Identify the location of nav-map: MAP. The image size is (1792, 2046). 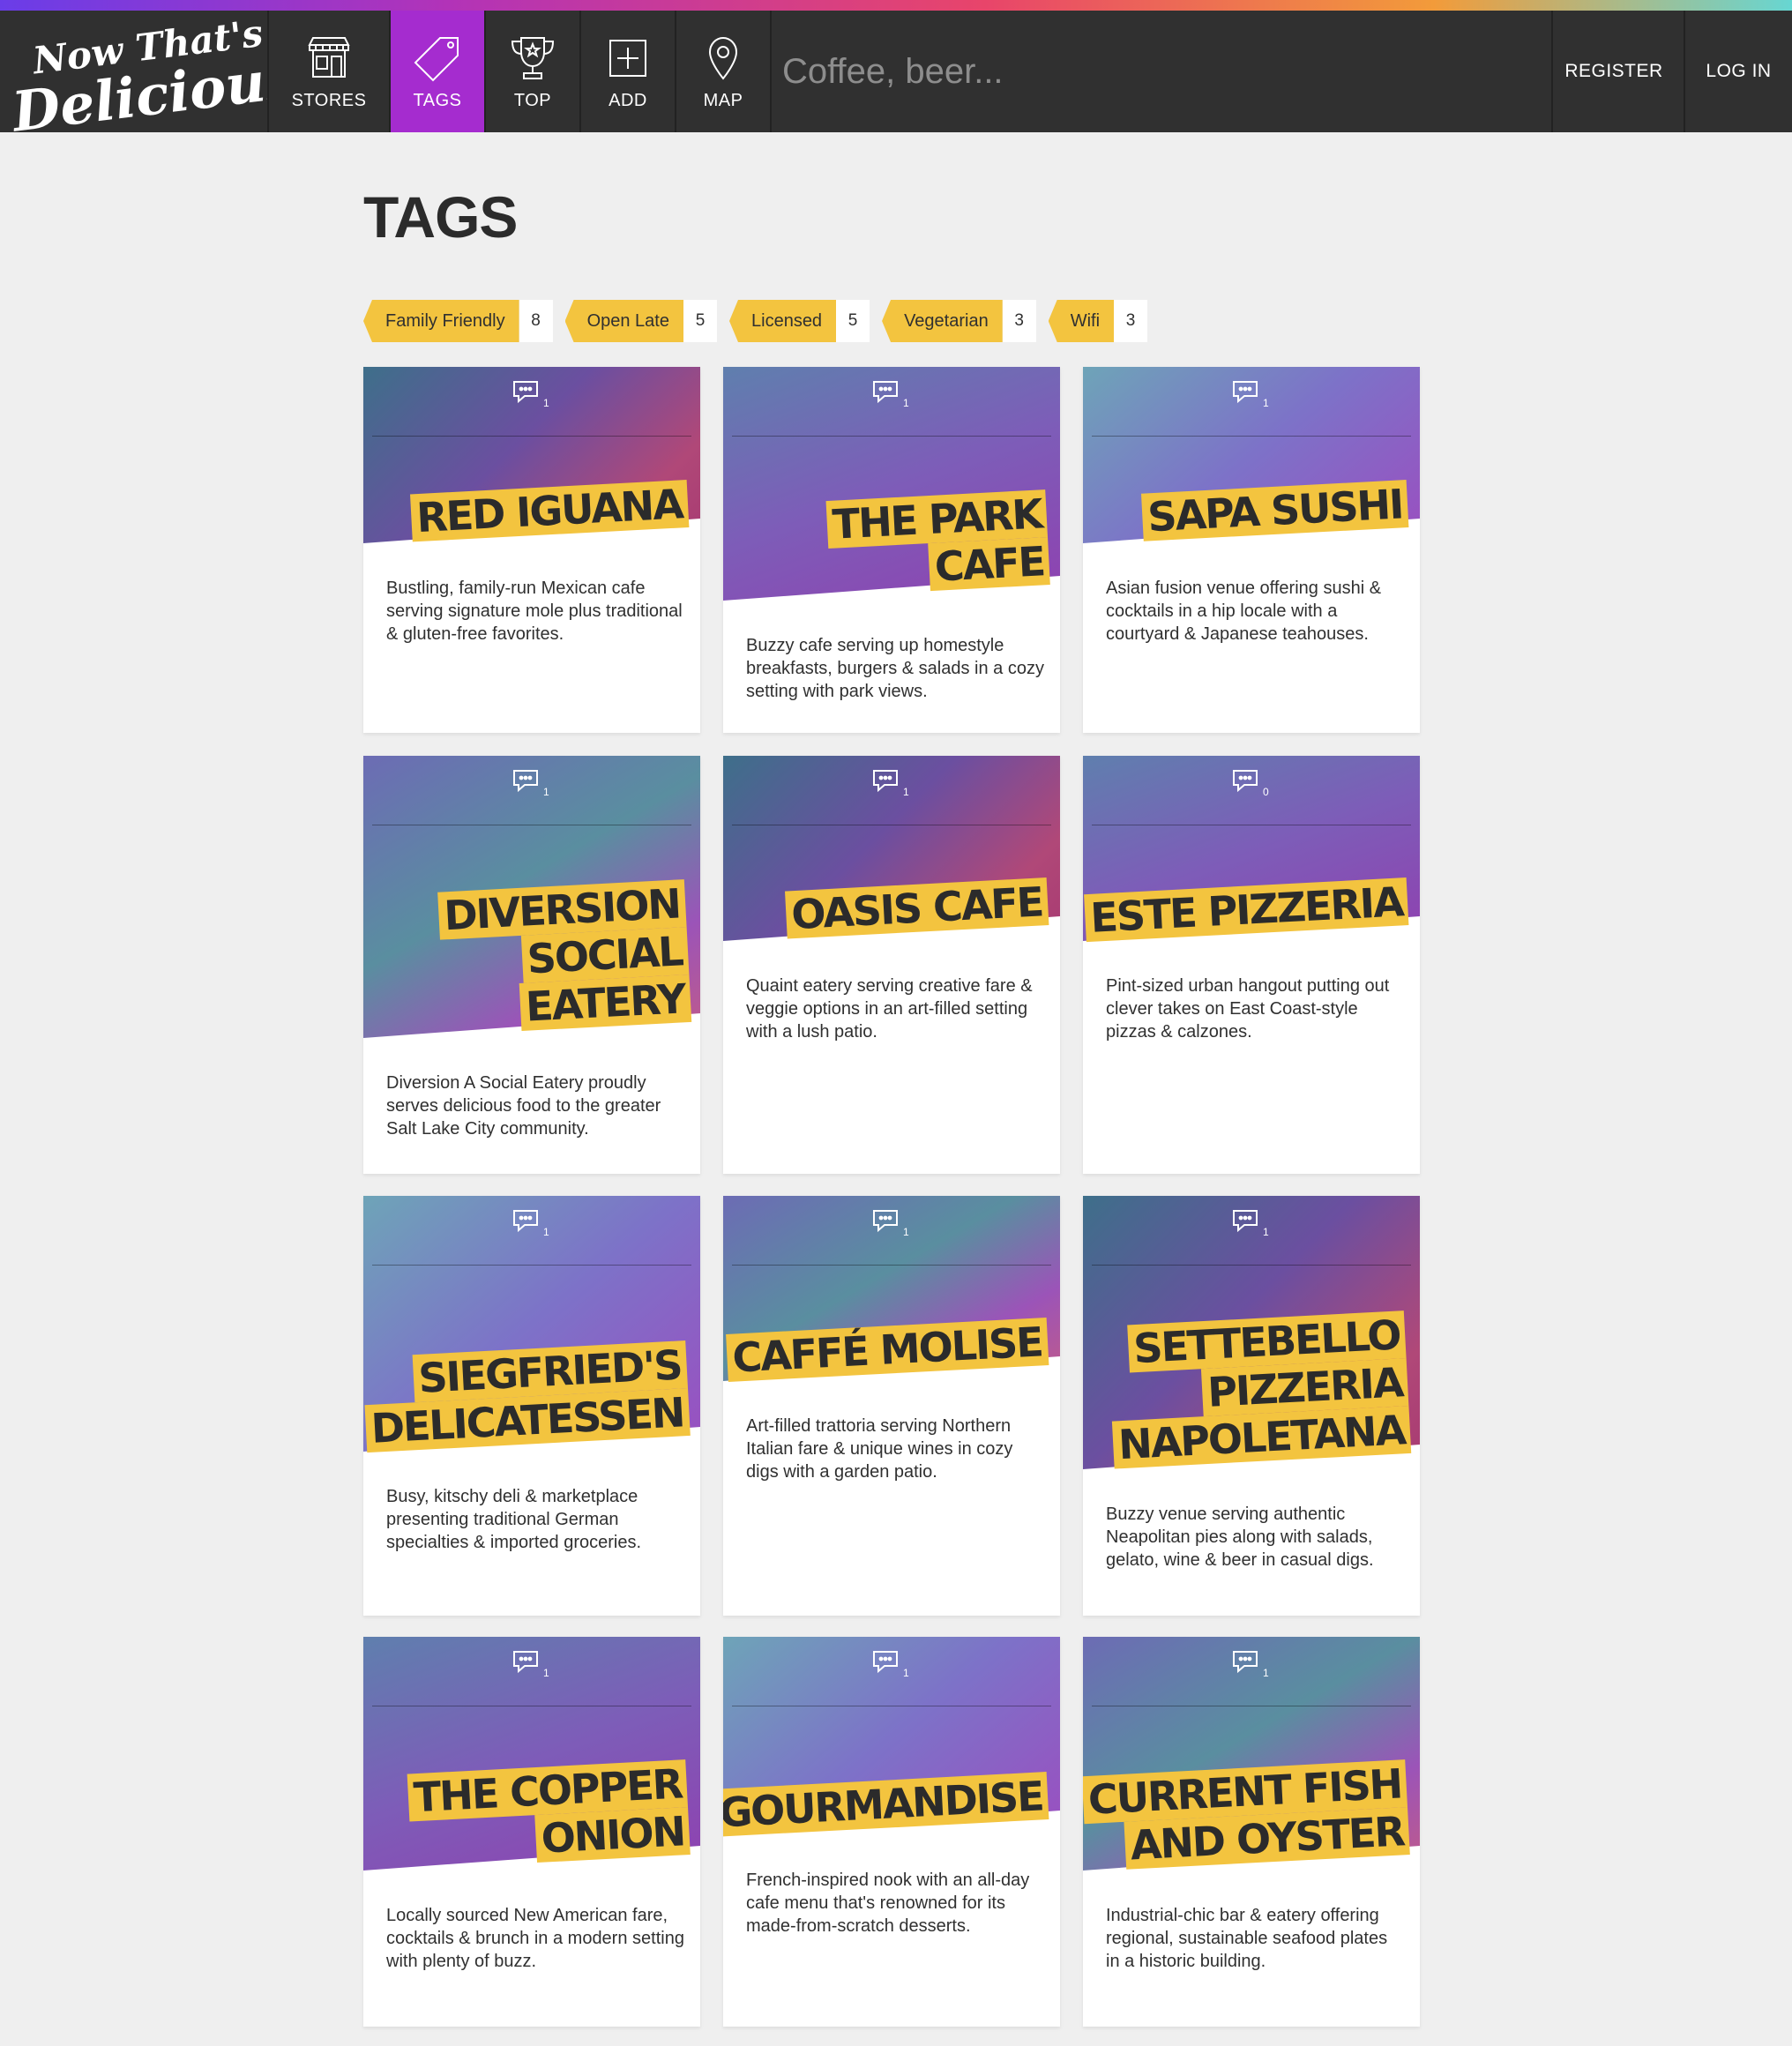
(724, 71).